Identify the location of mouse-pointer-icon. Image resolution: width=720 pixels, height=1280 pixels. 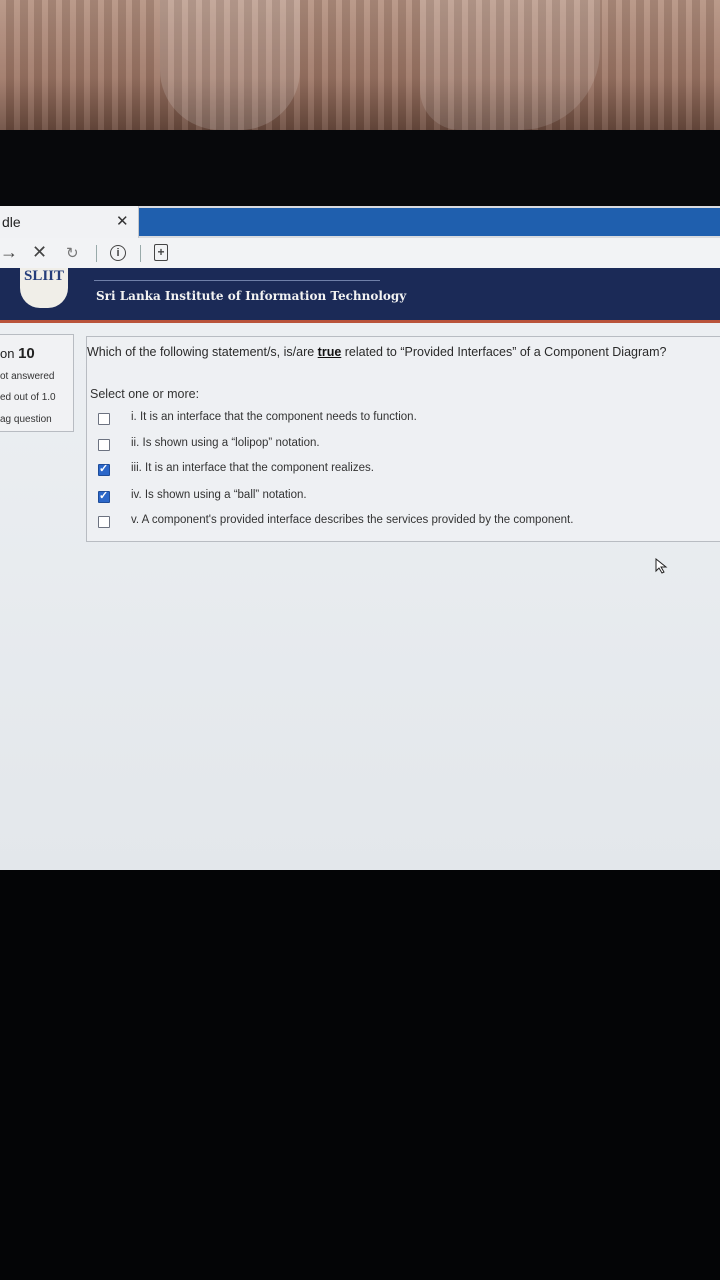
(661, 566).